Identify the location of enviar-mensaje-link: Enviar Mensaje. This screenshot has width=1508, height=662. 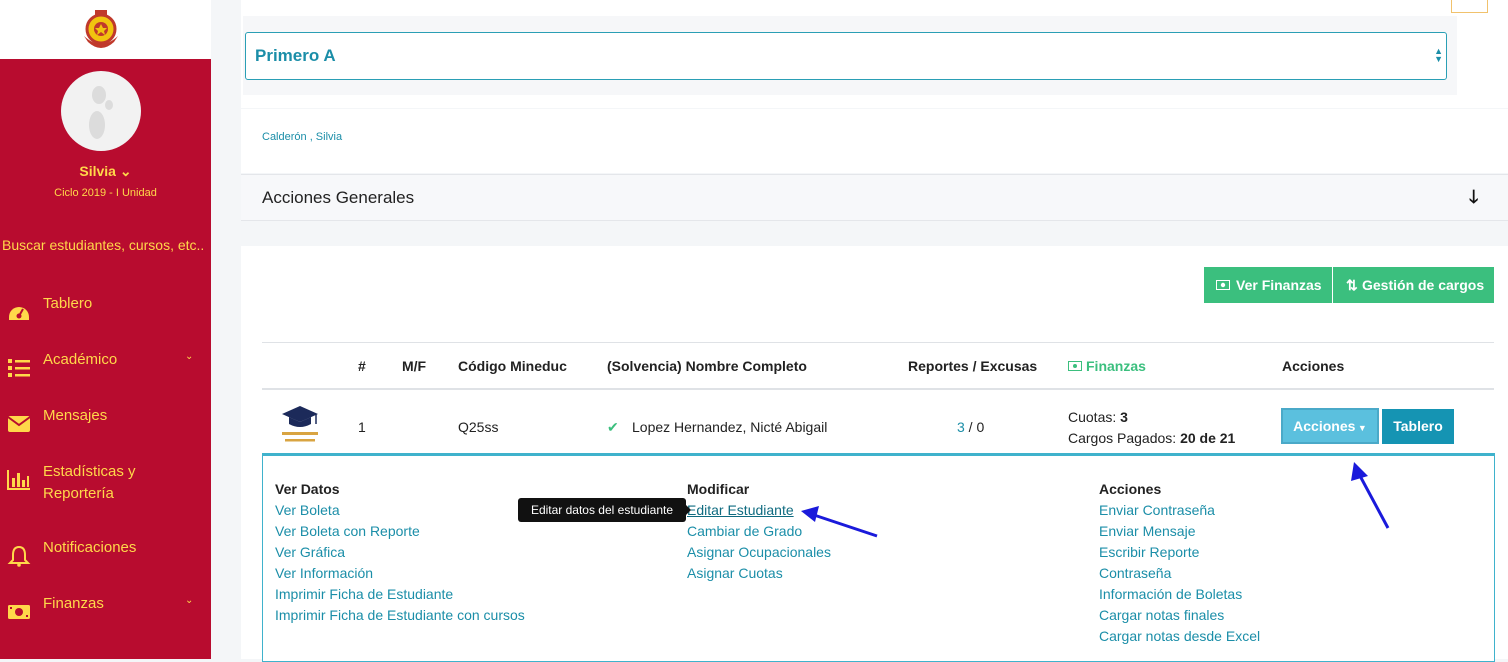
(1147, 531).